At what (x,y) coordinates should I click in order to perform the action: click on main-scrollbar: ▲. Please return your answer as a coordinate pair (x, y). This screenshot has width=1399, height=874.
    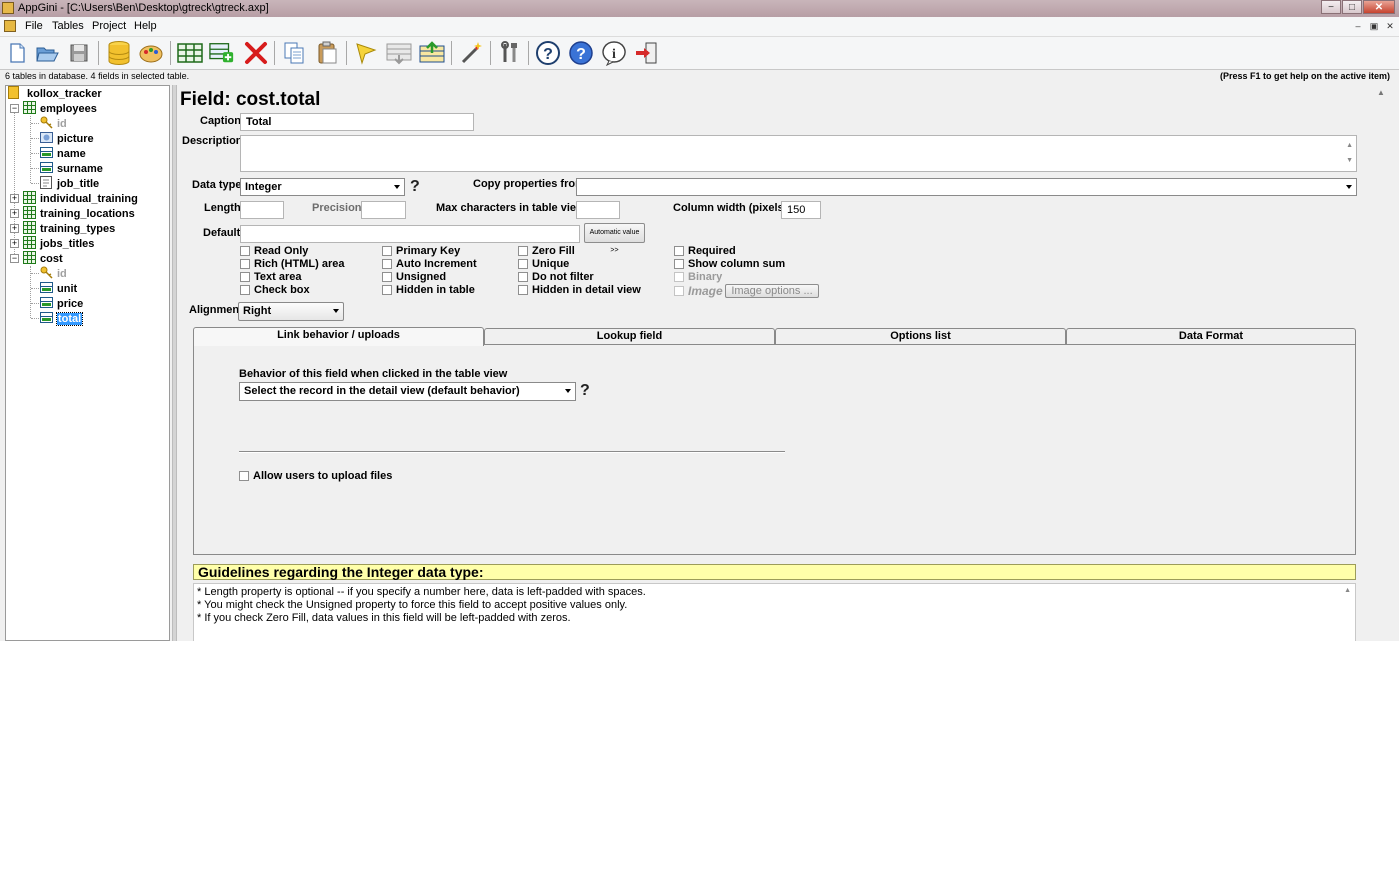
    Looking at the image, I should click on (1381, 363).